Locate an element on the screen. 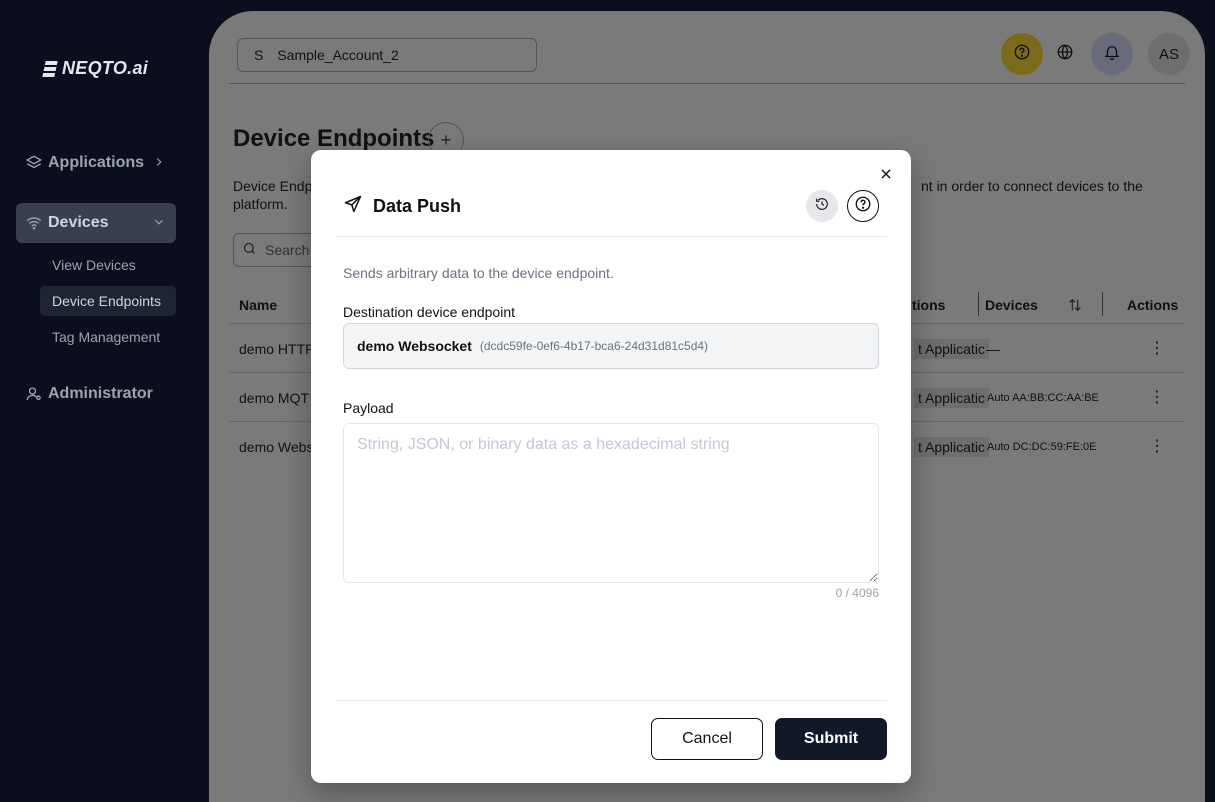 Image resolution: width=1215 pixels, height=802 pixels. sidebar-subitem-label: Tag Management is located at coordinates (106, 337).